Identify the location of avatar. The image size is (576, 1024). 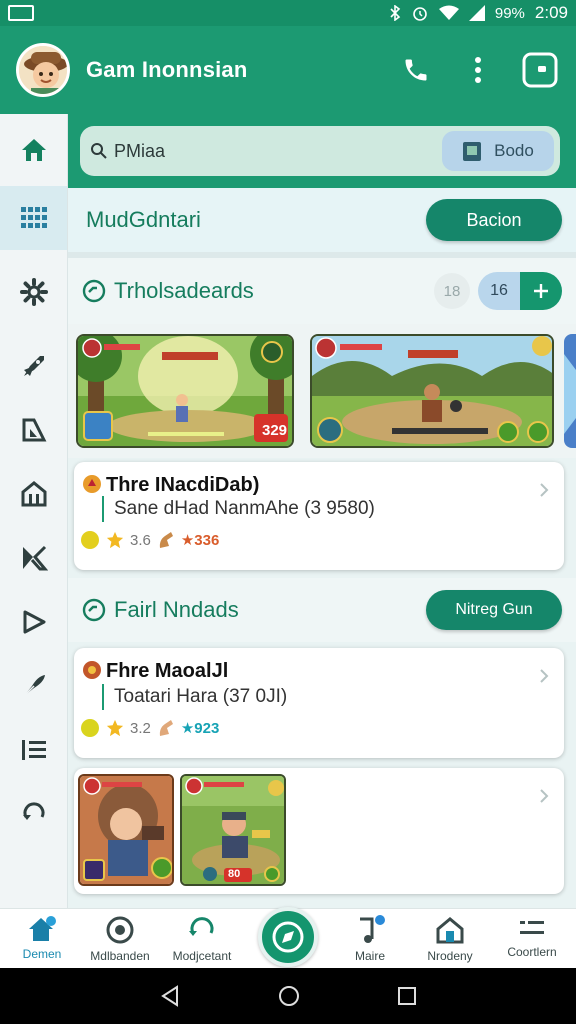
(43, 70).